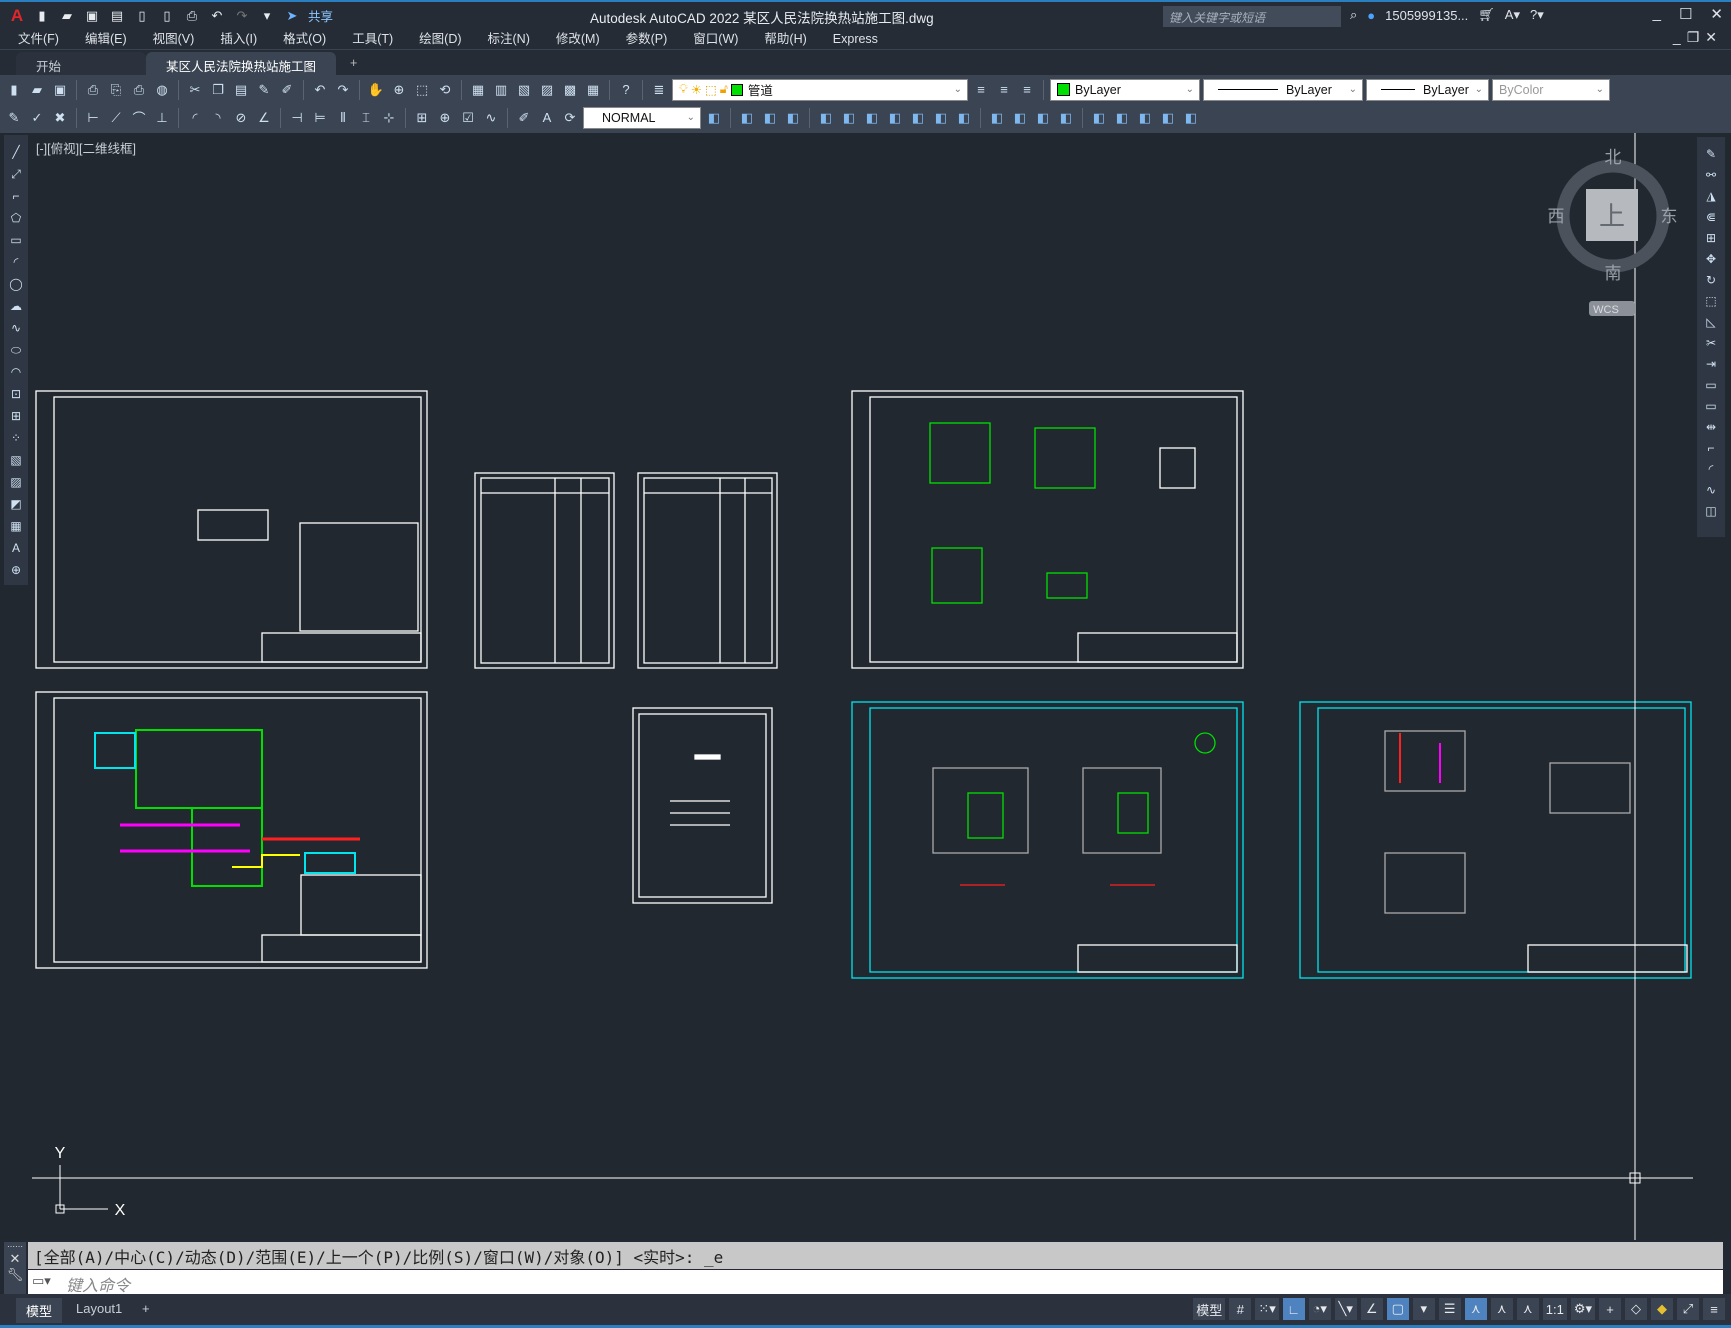 The image size is (1731, 1328). I want to click on sheet-design-notes, so click(231, 529).